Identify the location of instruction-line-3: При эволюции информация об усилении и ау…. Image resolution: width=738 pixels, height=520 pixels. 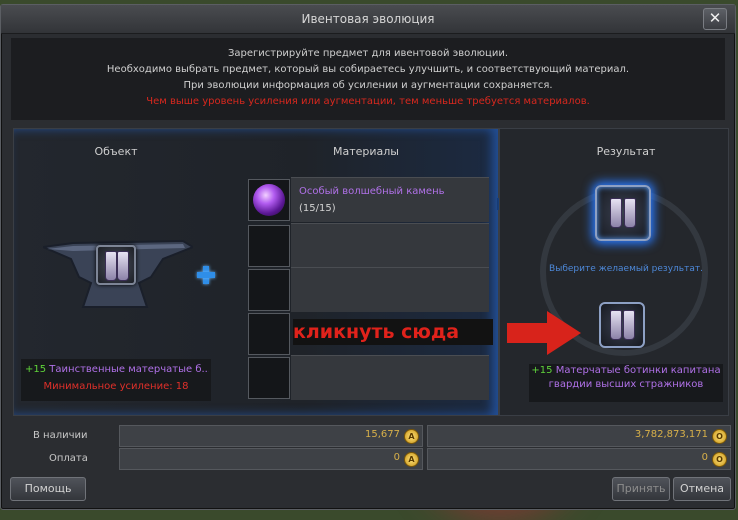
(368, 85).